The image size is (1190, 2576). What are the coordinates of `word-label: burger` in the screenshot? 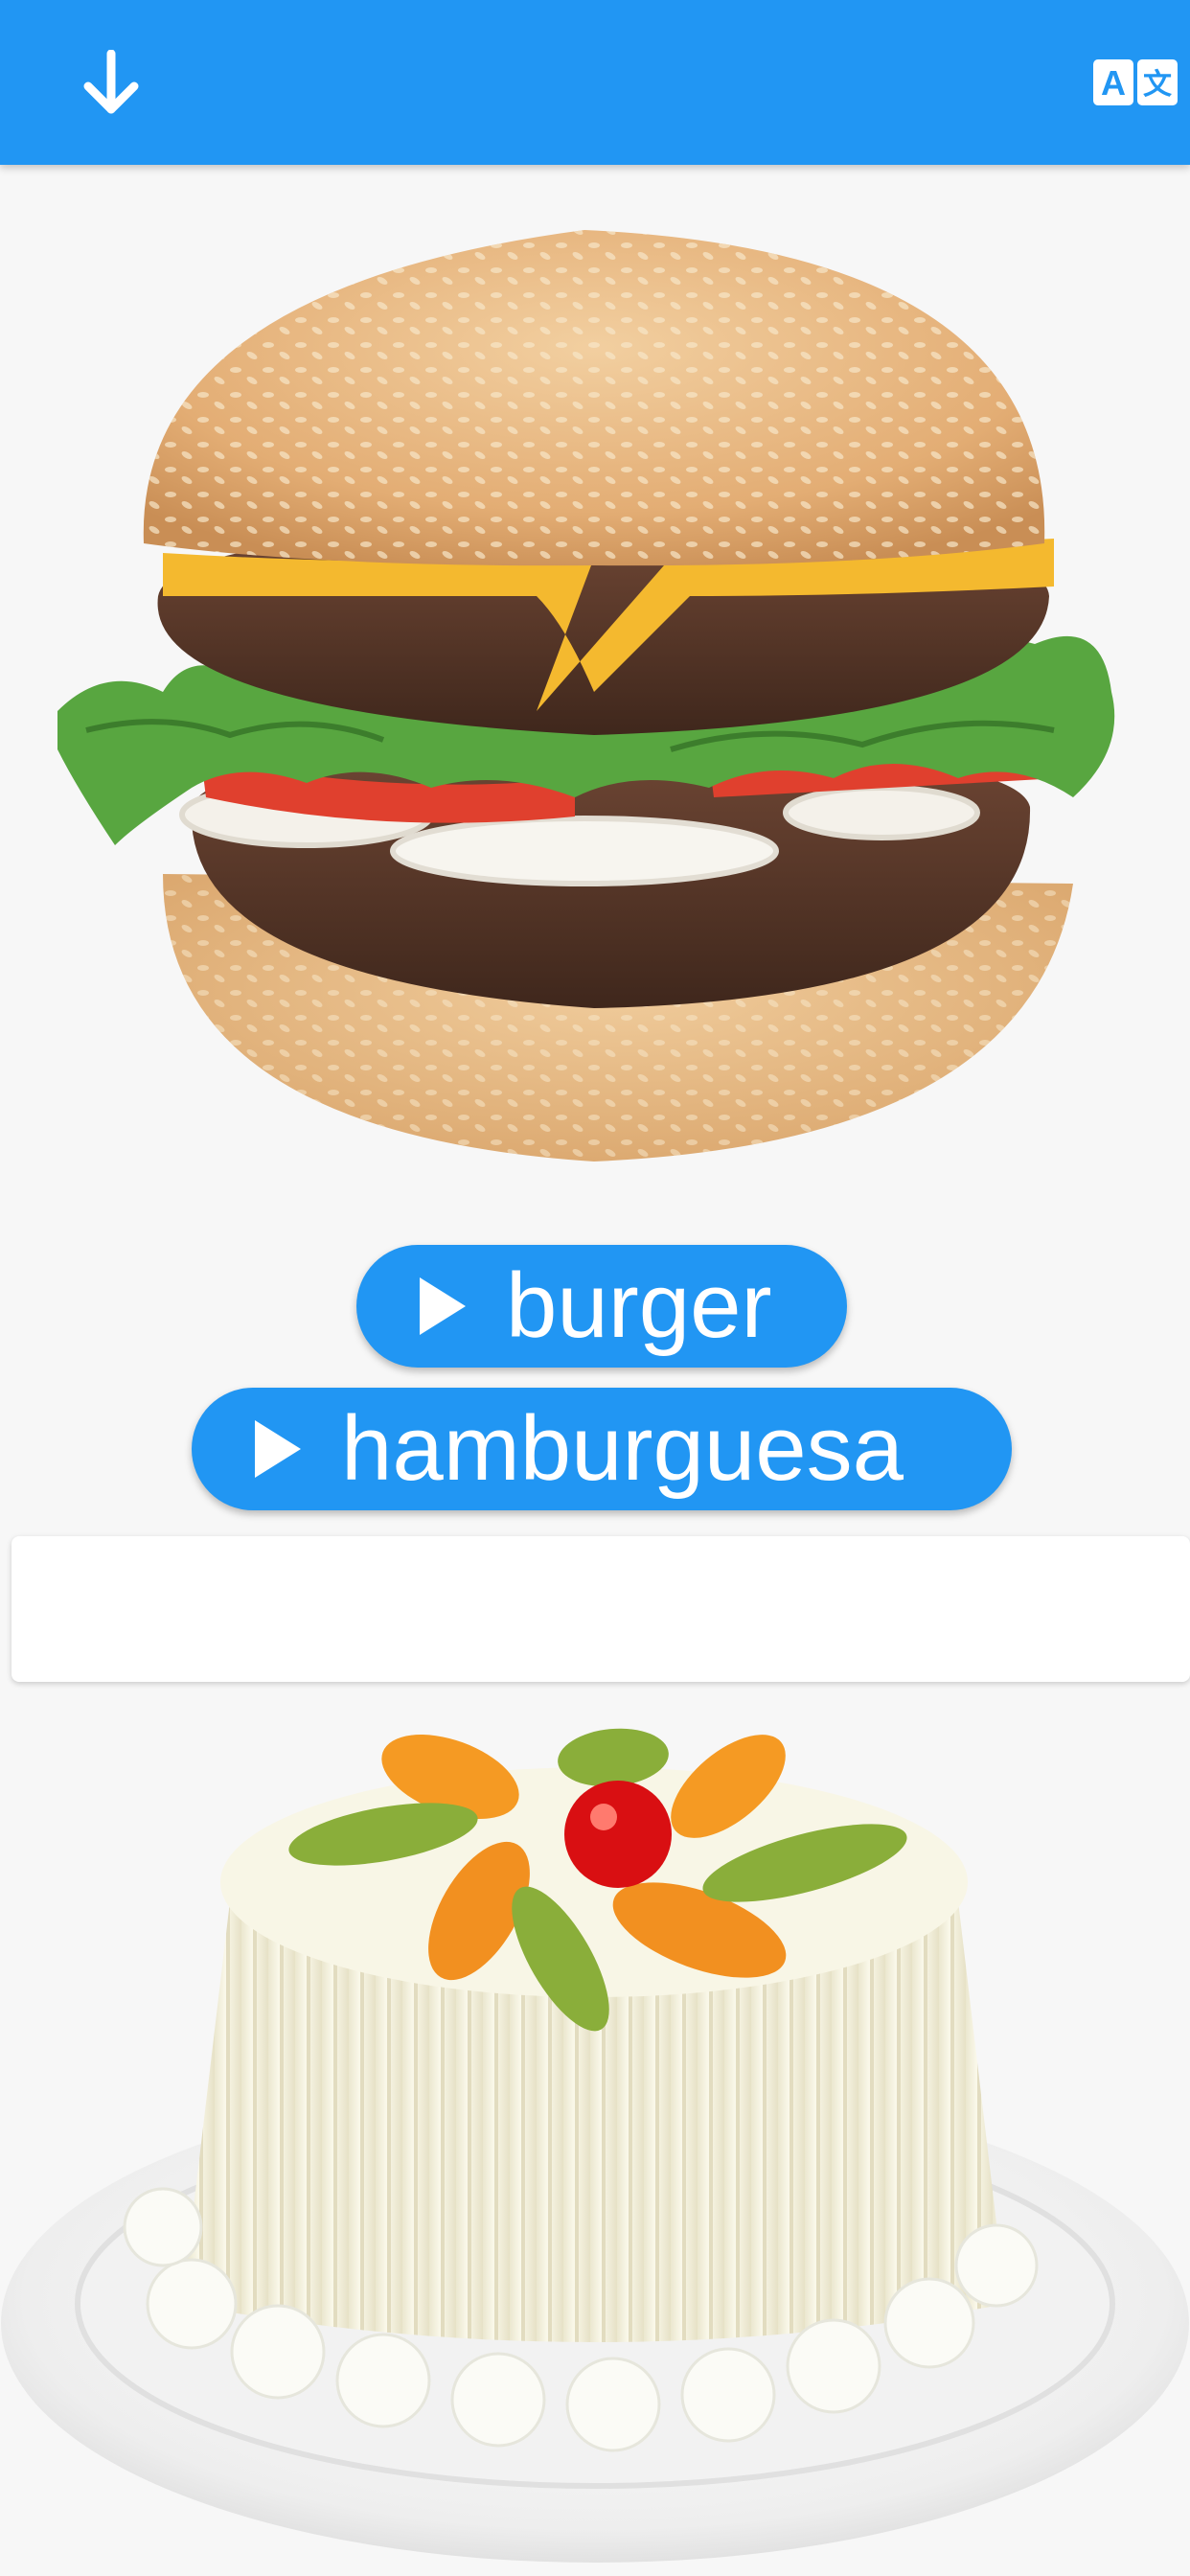 It's located at (639, 1305).